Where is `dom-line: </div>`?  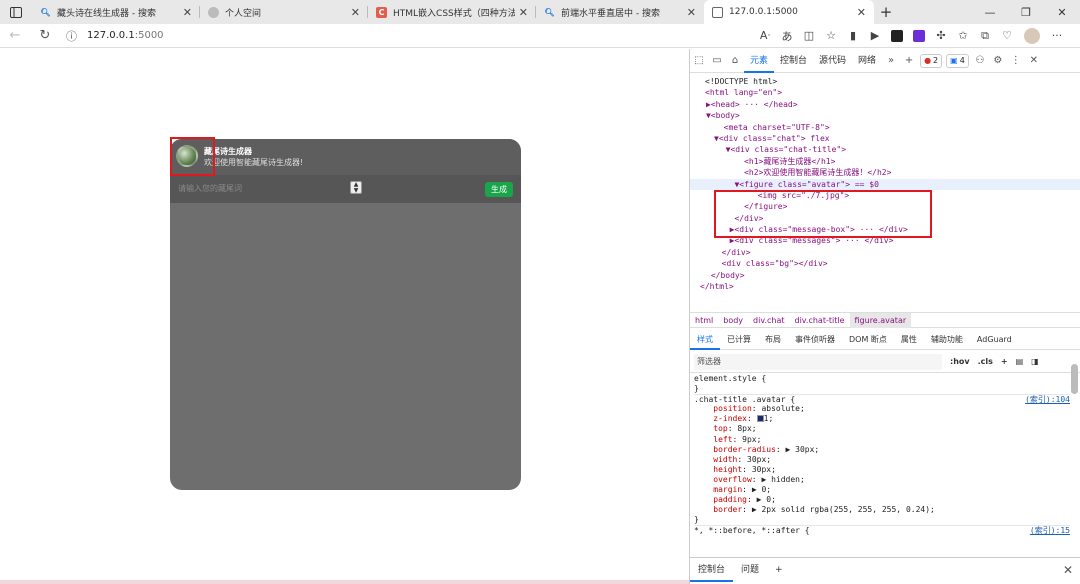
dom-line: </div> is located at coordinates (885, 252).